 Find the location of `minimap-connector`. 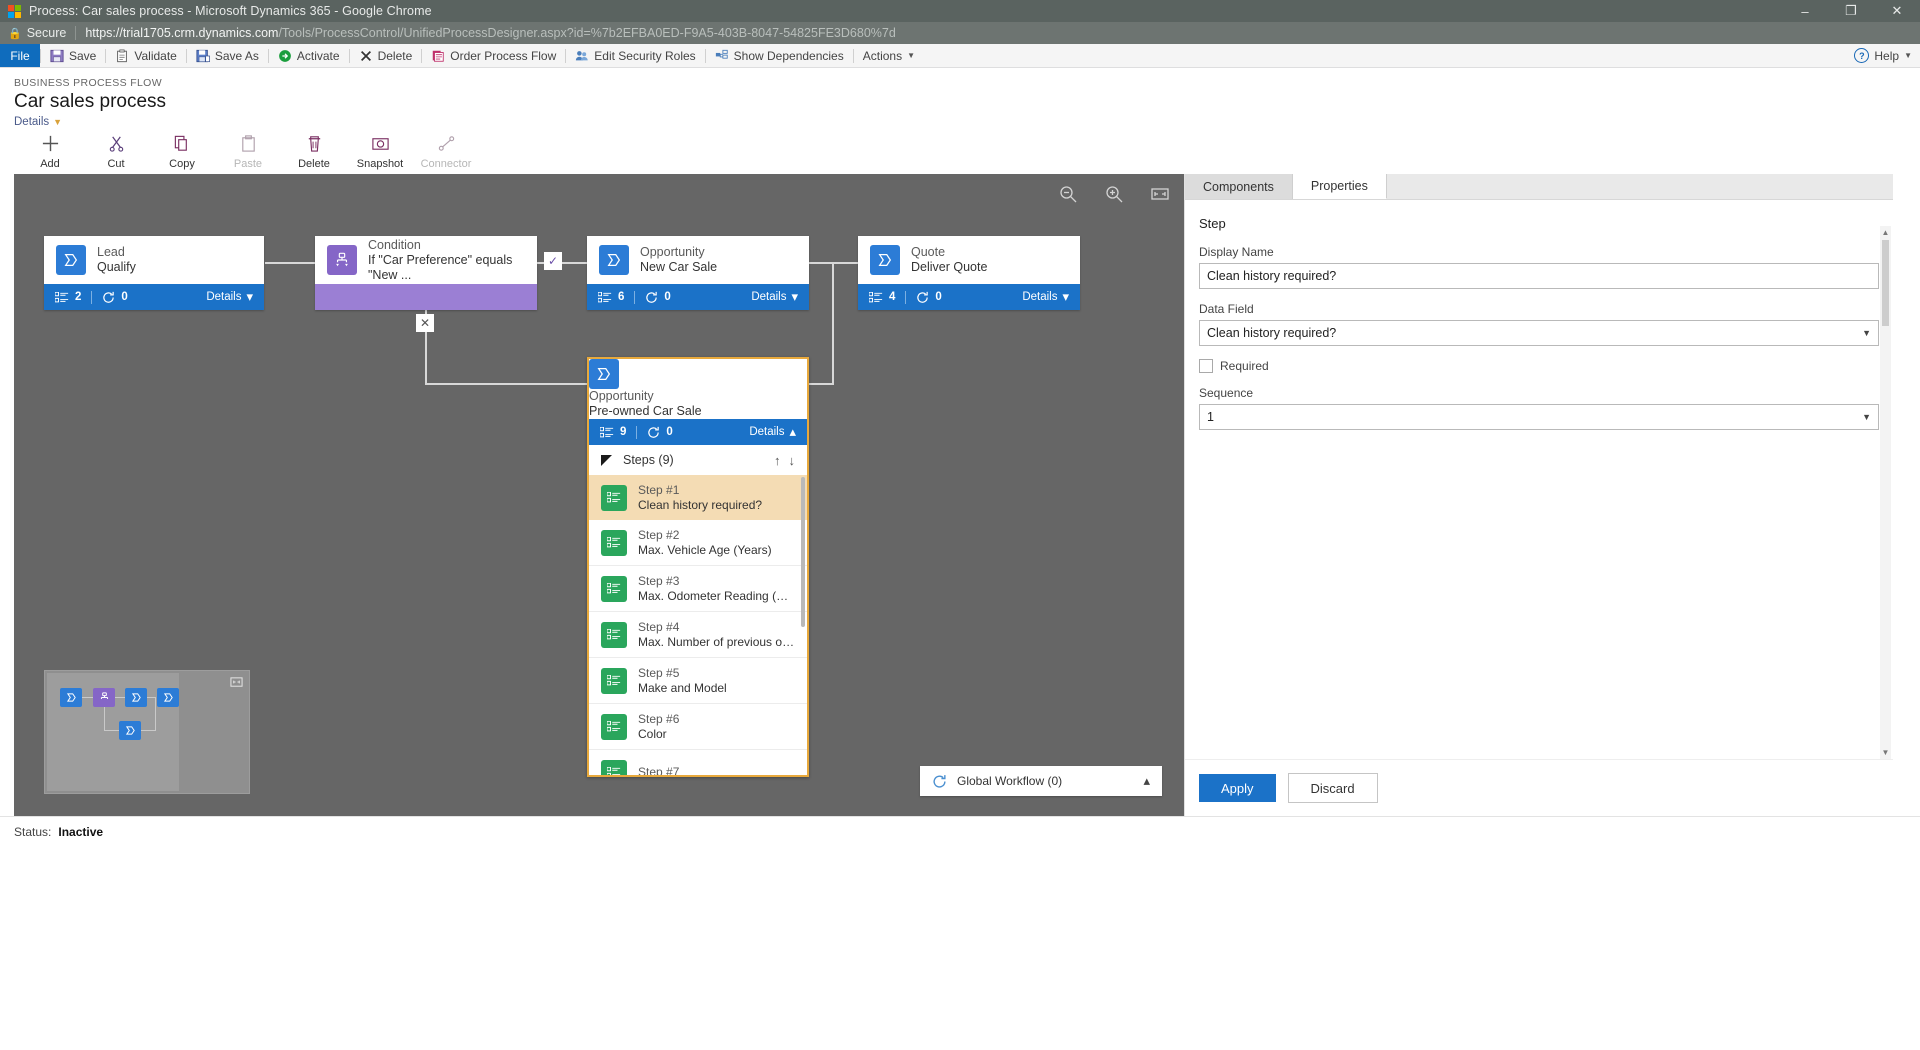

minimap-connector is located at coordinates (119, 697).